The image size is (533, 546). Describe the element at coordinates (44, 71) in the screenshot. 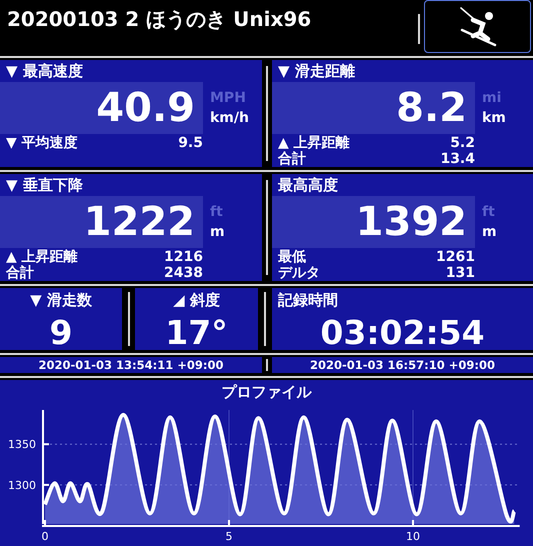

I see `stat-label: ▼ 最高速度` at that location.